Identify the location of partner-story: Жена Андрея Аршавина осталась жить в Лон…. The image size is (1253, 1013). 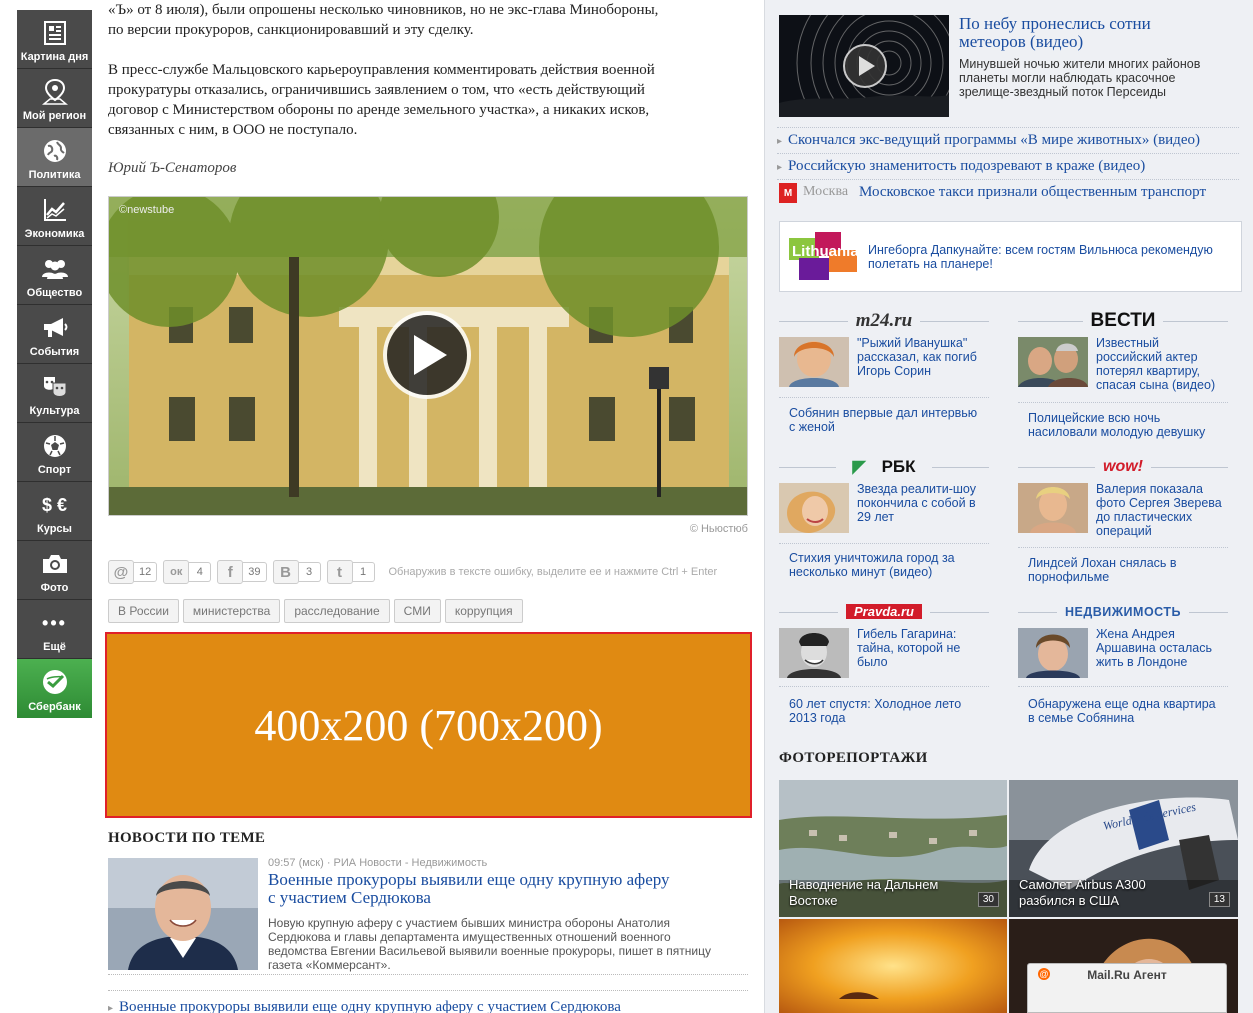
(1154, 648).